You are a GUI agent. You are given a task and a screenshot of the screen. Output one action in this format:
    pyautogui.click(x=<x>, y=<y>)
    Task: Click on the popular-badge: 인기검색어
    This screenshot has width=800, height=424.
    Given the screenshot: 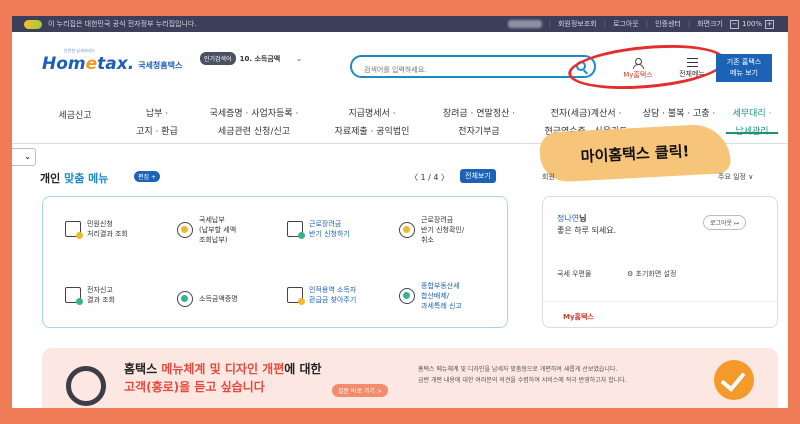 What is the action you would take?
    pyautogui.click(x=218, y=58)
    